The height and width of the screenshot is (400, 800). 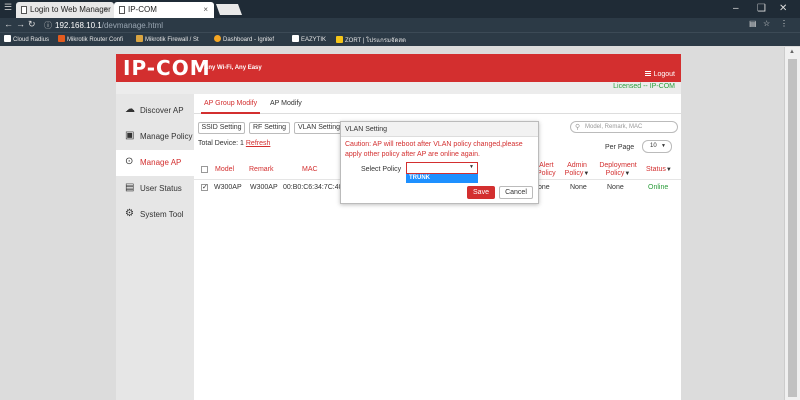 What do you see at coordinates (269, 128) in the screenshot?
I see `rf-setting-button: RF Setting` at bounding box center [269, 128].